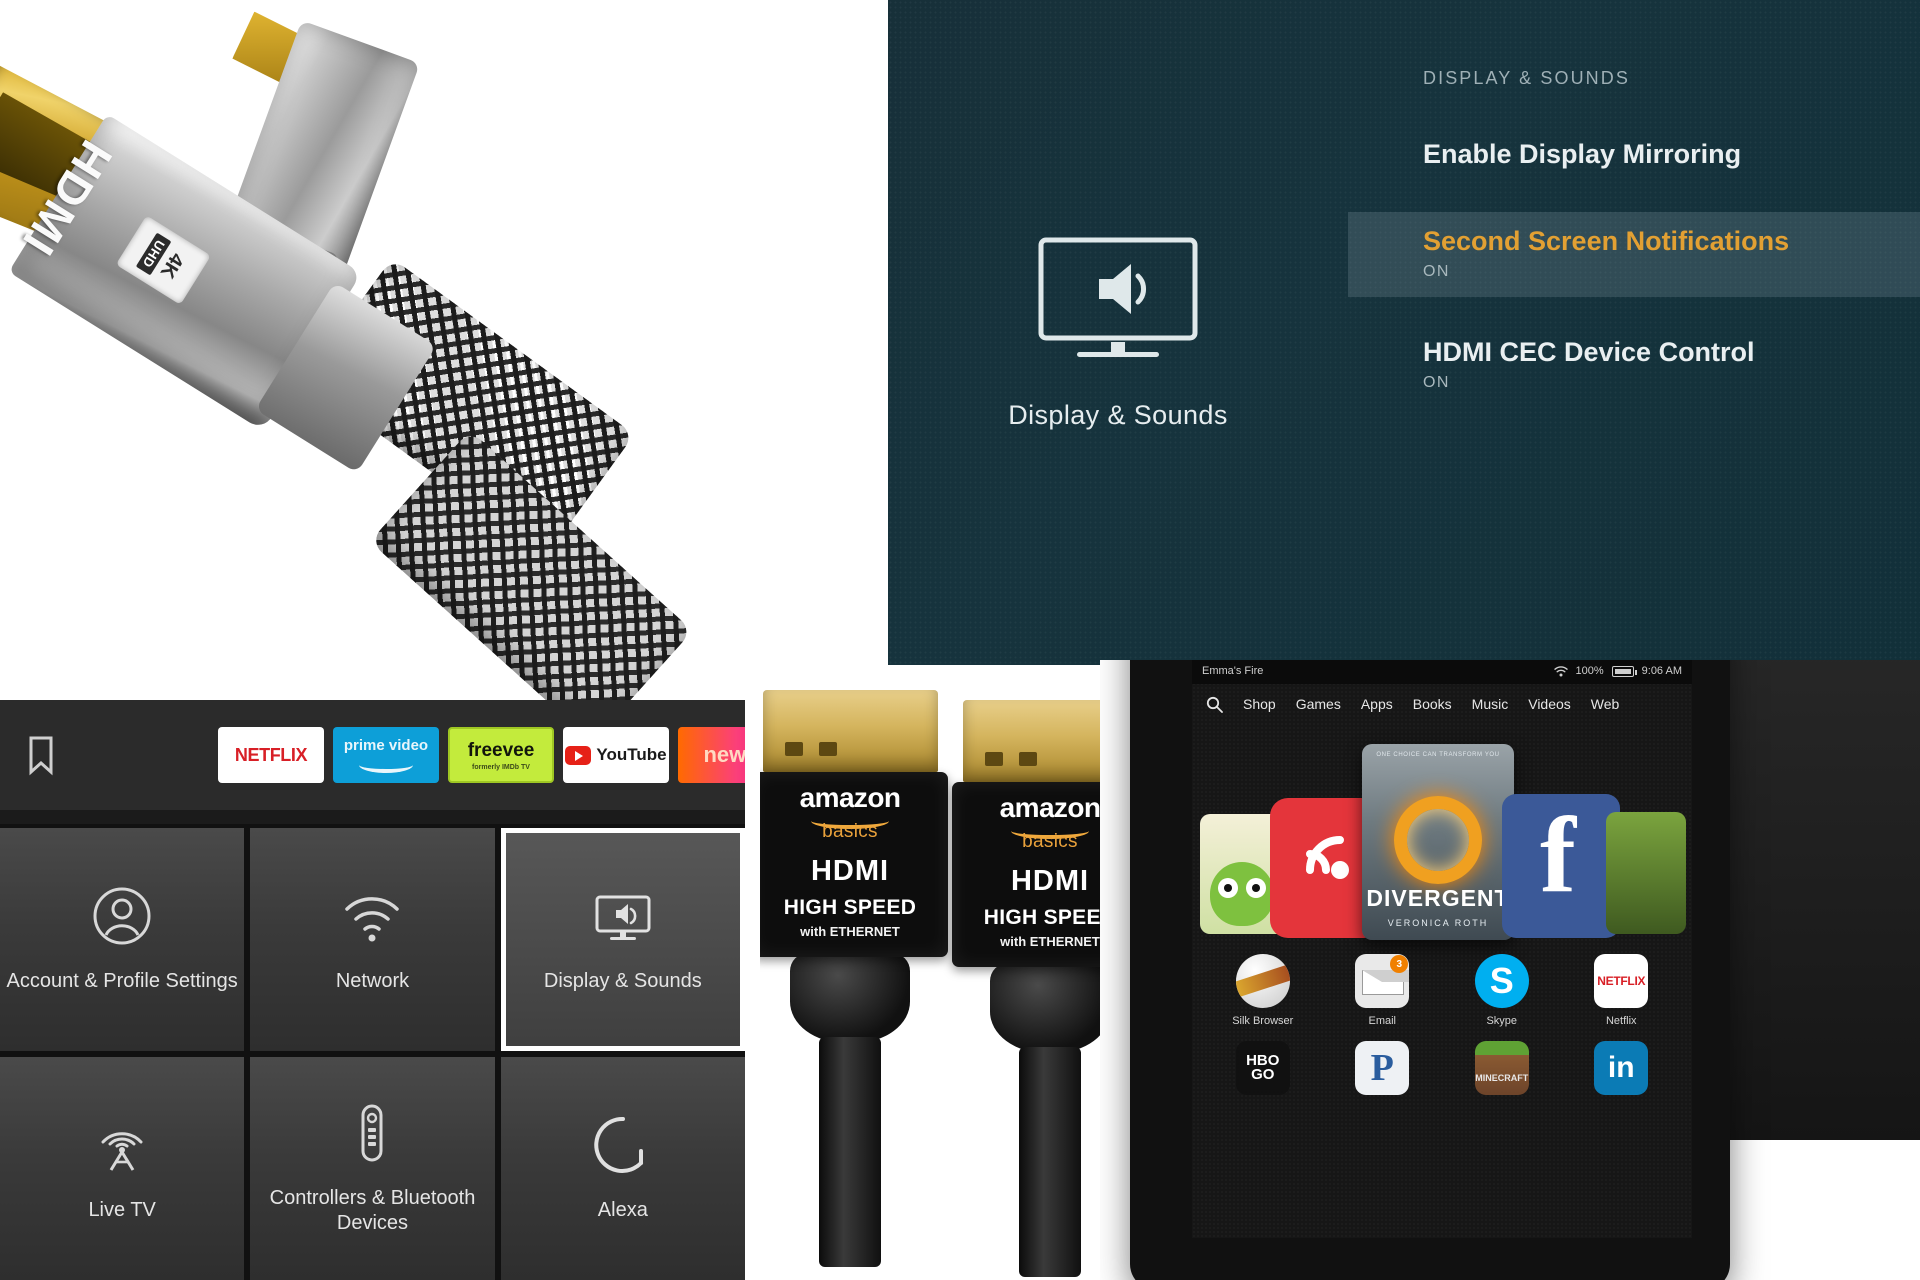 This screenshot has width=1920, height=1280. What do you see at coordinates (1490, 704) in the screenshot?
I see `nav-item-music: Music` at bounding box center [1490, 704].